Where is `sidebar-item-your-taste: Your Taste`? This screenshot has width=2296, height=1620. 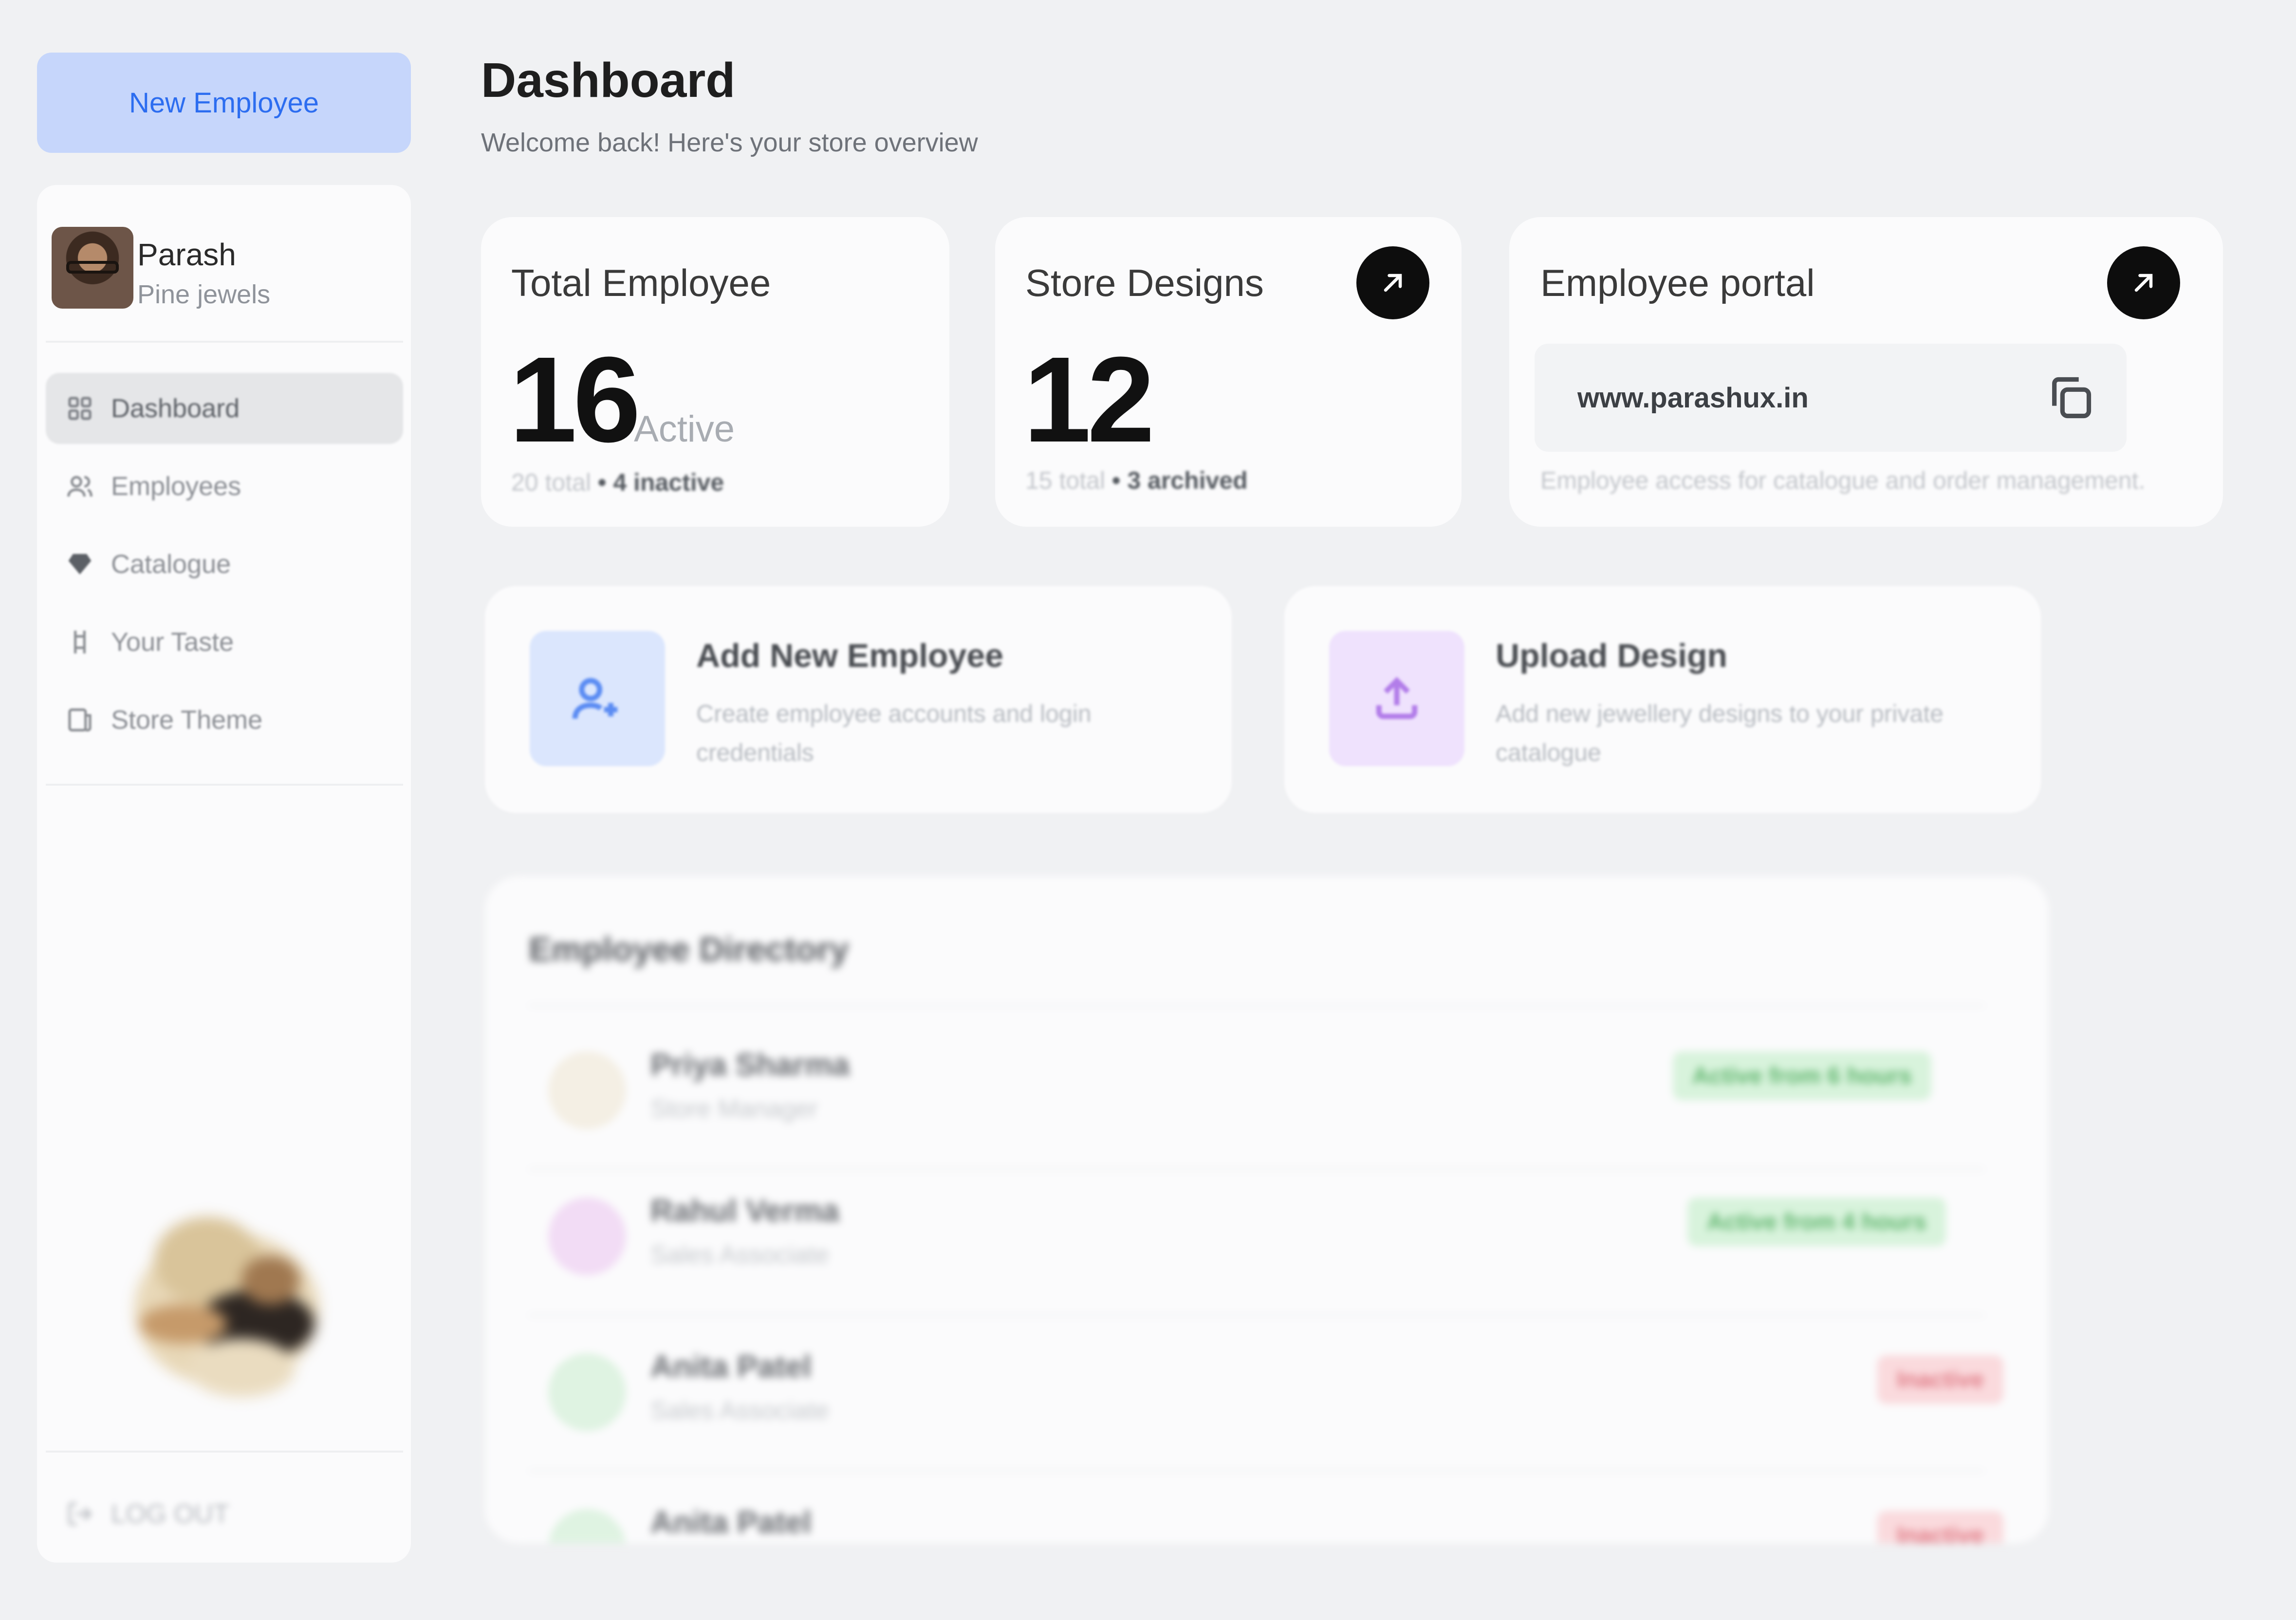 sidebar-item-your-taste: Your Taste is located at coordinates (225, 643).